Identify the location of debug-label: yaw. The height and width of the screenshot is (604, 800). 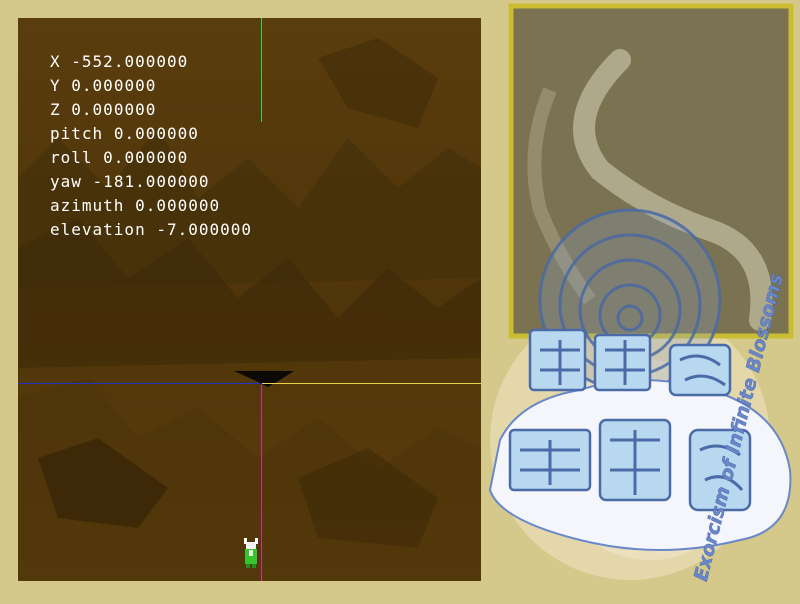
(66, 181).